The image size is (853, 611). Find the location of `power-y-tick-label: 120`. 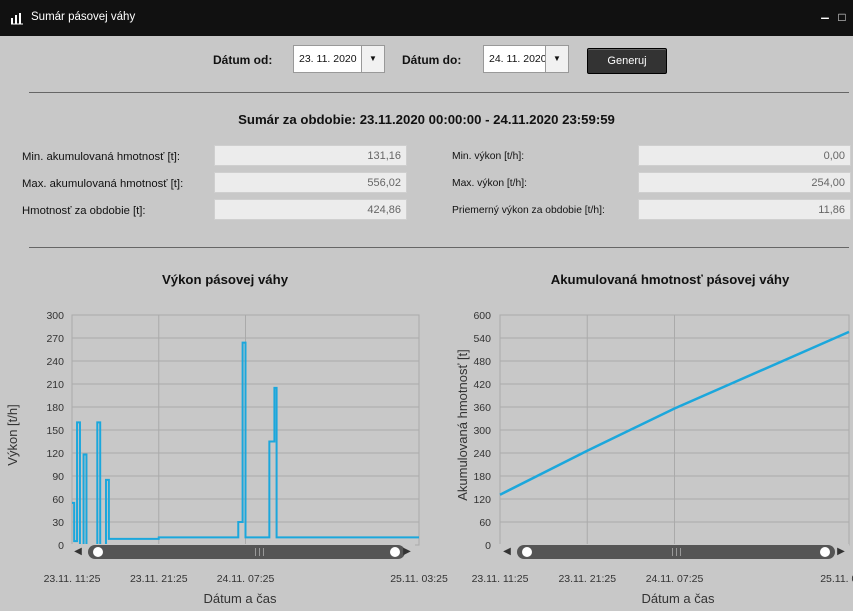

power-y-tick-label: 120 is located at coordinates (55, 454).